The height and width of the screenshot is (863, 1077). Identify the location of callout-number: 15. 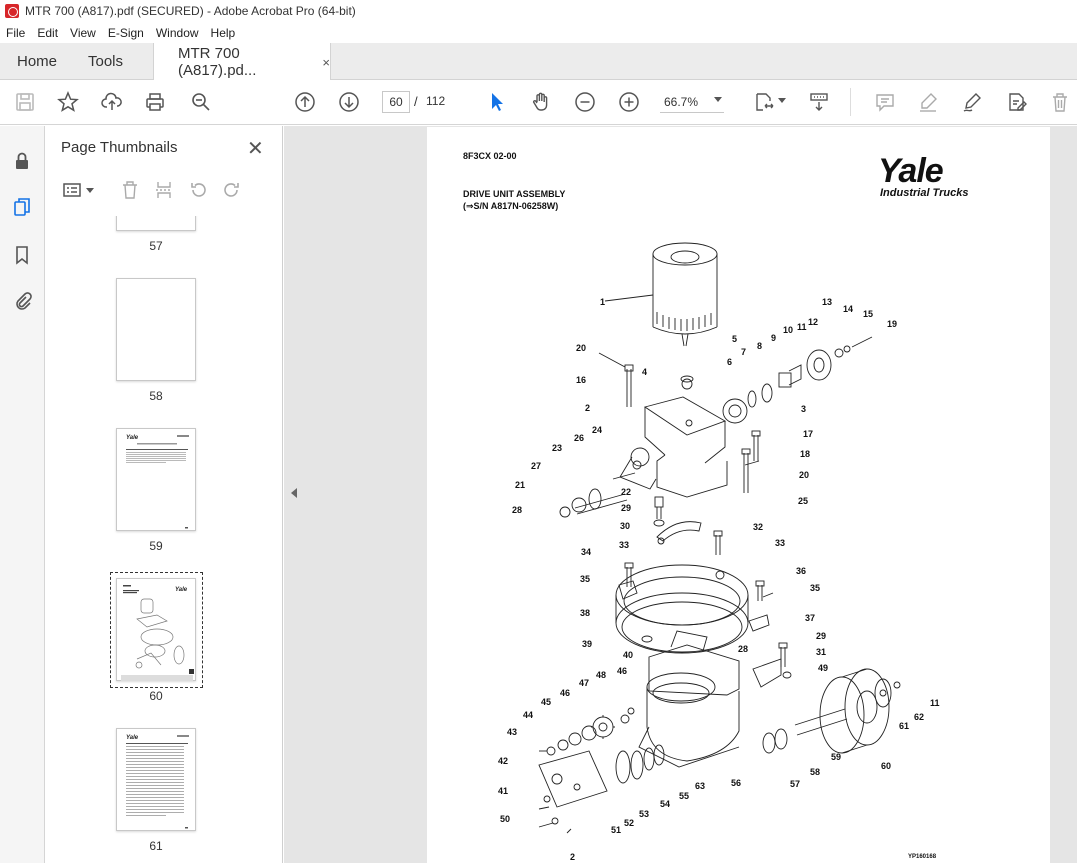
(868, 314).